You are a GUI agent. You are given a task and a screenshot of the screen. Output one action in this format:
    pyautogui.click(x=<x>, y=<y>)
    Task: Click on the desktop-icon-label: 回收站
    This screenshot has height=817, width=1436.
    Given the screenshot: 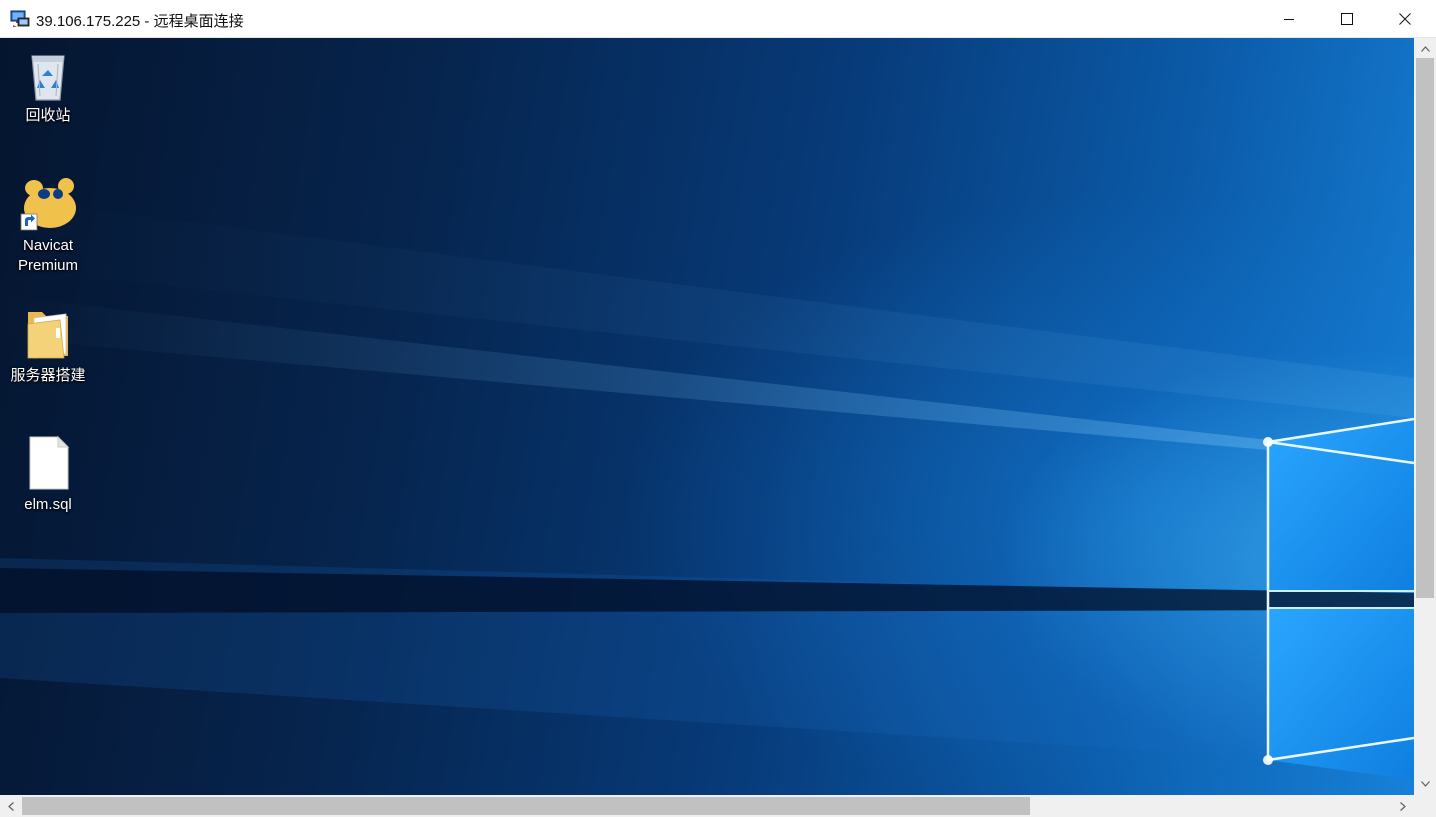 What is the action you would take?
    pyautogui.click(x=48, y=115)
    